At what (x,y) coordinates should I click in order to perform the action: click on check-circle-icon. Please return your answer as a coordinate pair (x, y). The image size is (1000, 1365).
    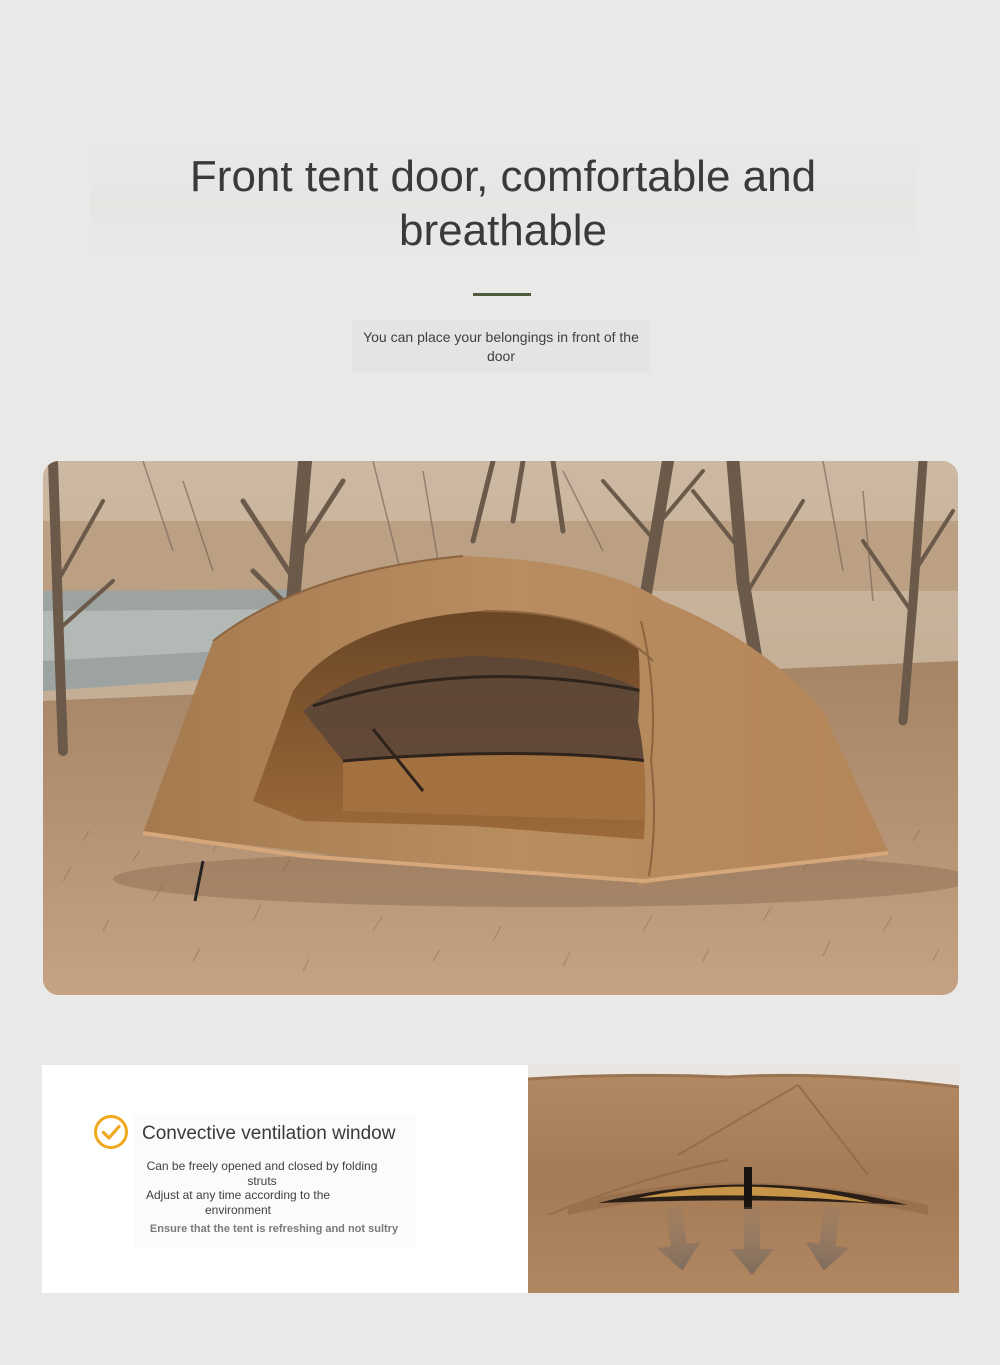
    Looking at the image, I should click on (111, 1132).